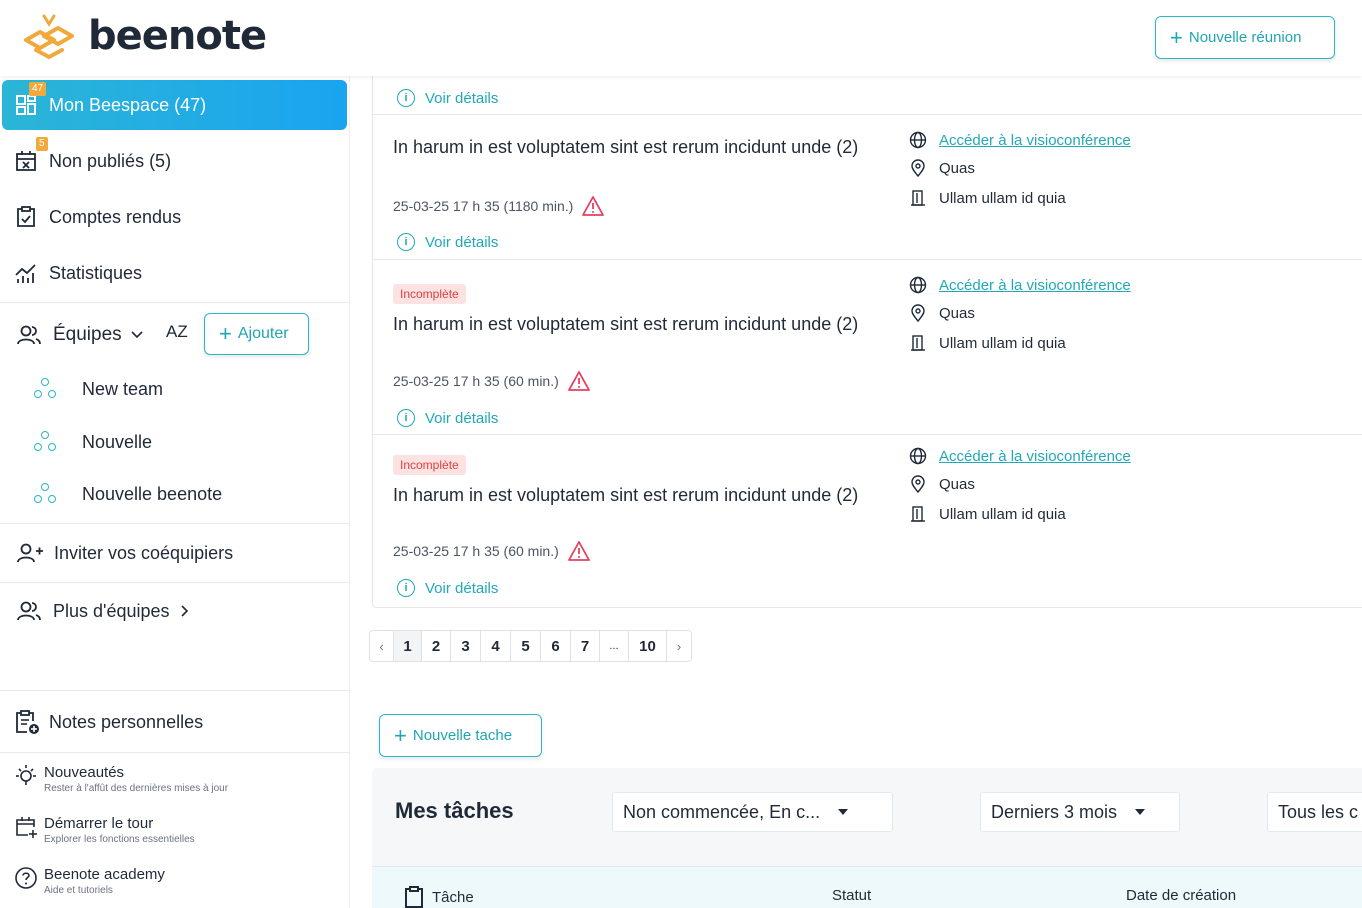 The width and height of the screenshot is (1362, 908). What do you see at coordinates (466, 646) in the screenshot?
I see `page-button-3: 3` at bounding box center [466, 646].